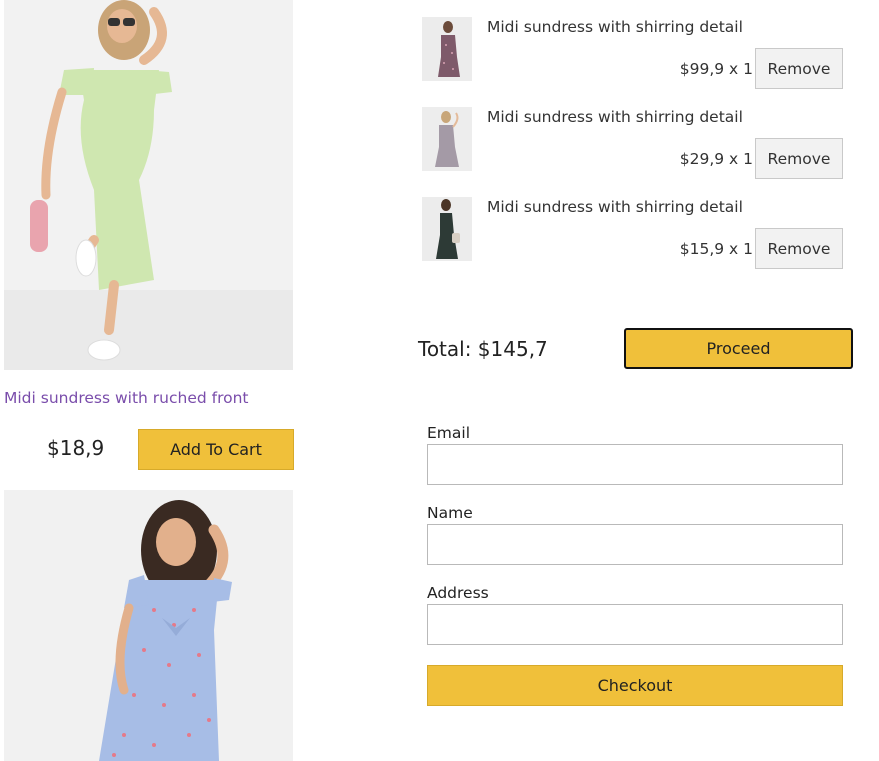 The width and height of the screenshot is (879, 761). I want to click on name-label: Name, so click(450, 513).